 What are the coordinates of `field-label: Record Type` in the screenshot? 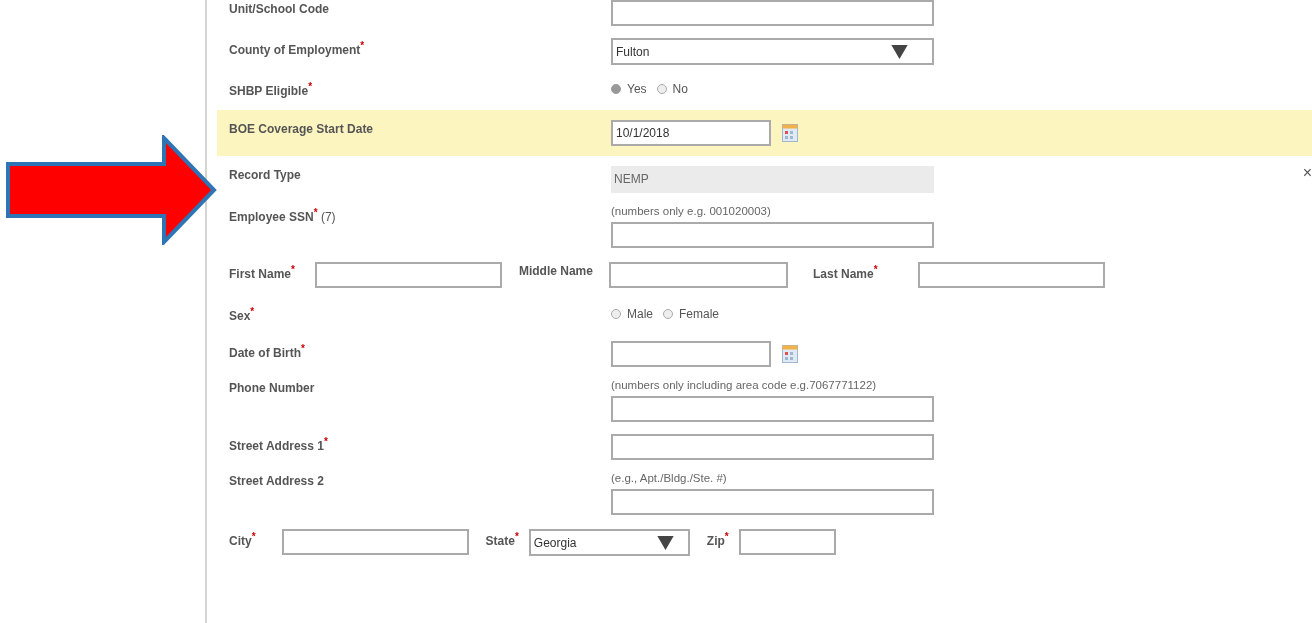 It's located at (265, 174).